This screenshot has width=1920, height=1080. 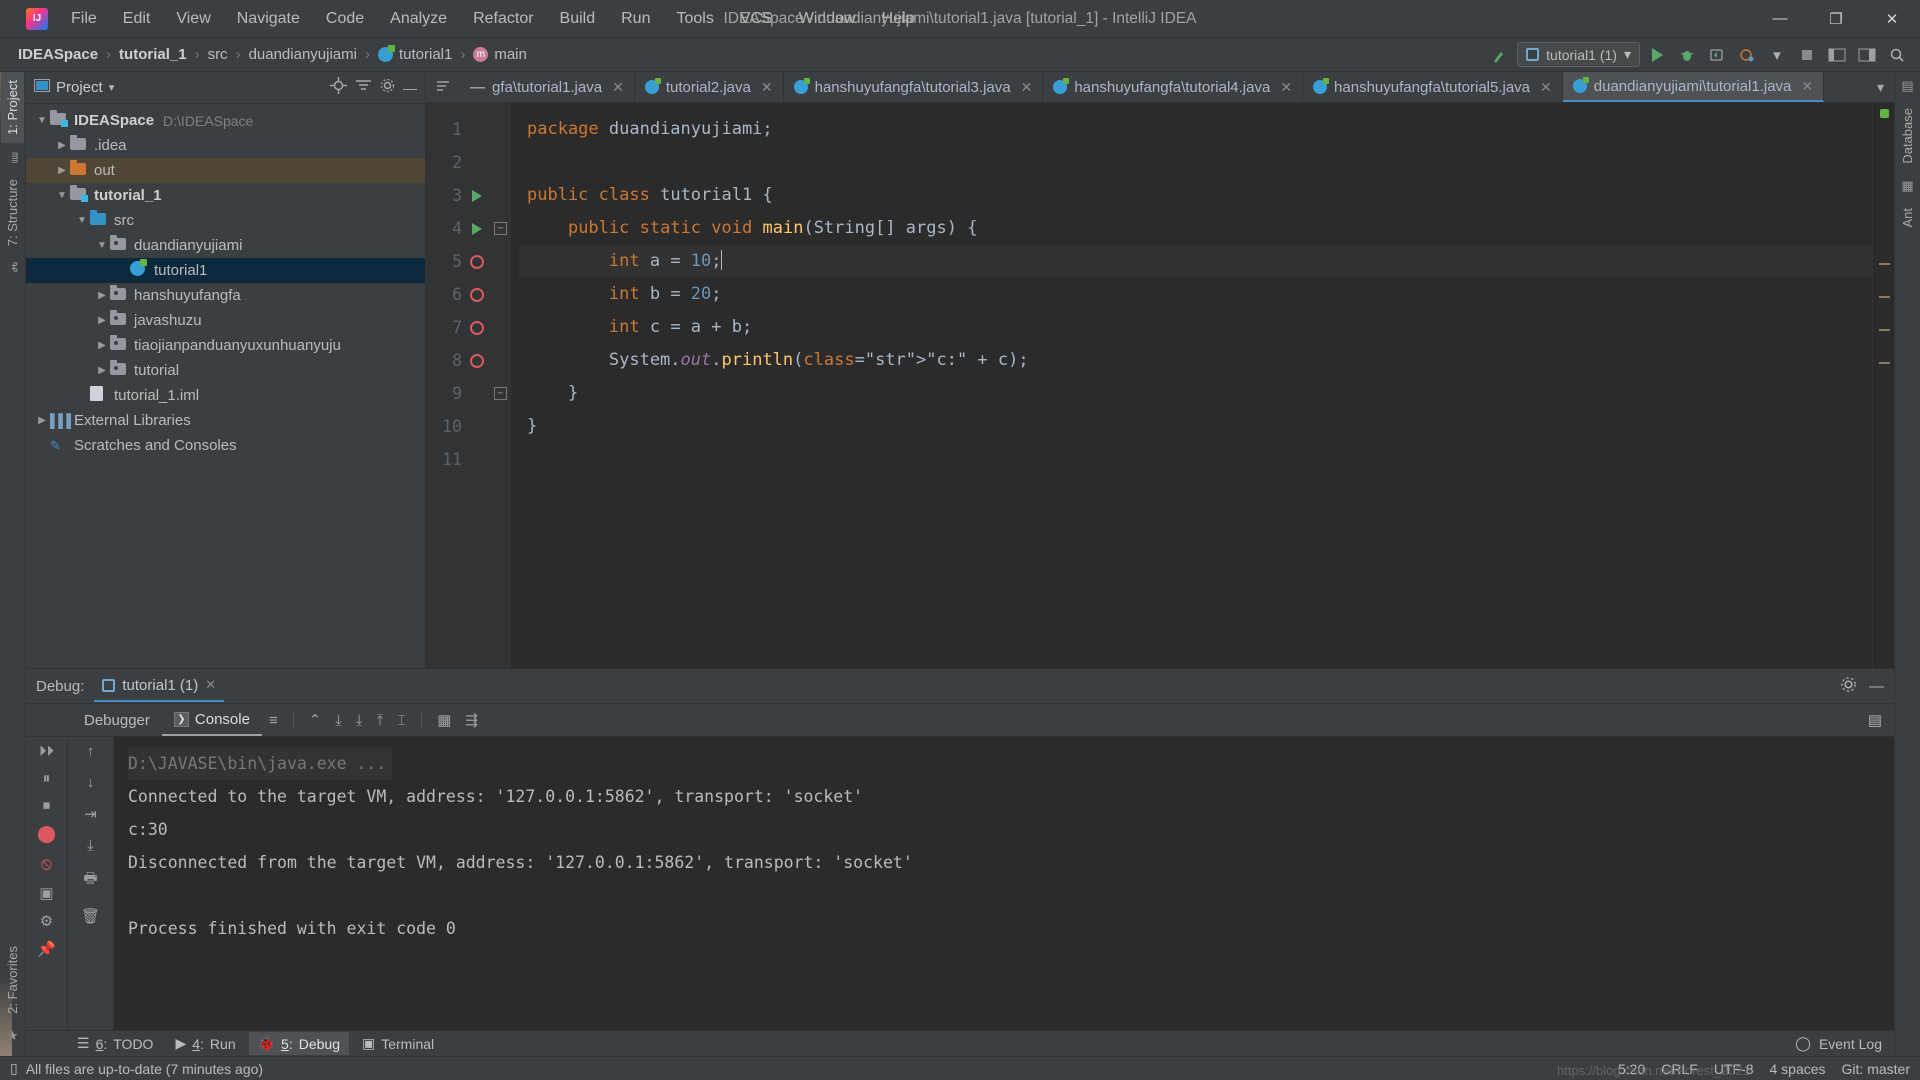 I want to click on menu-help: Help, so click(x=898, y=19).